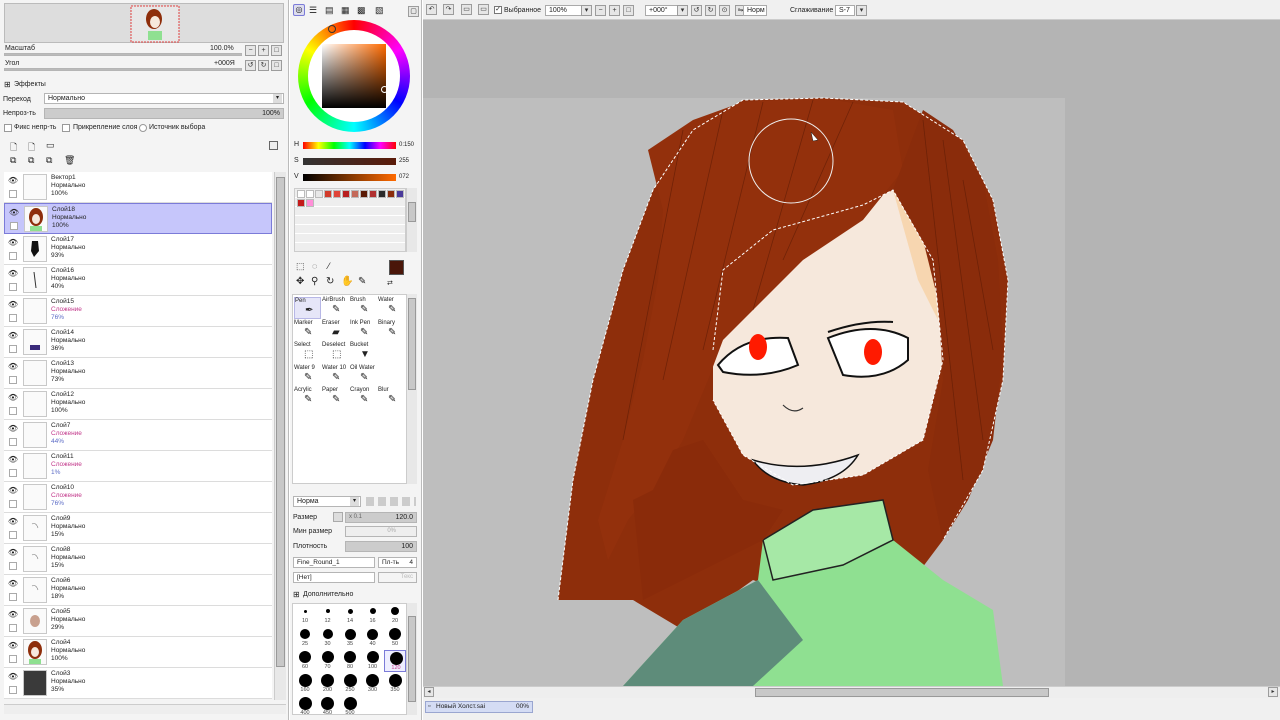  Describe the element at coordinates (276, 65) in the screenshot. I see `rotate-reset-button: □` at that location.